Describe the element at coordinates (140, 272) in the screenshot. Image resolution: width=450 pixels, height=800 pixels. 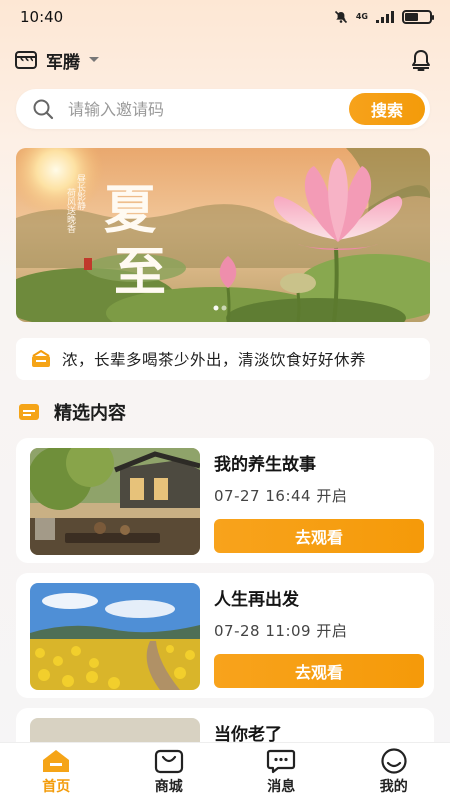
I see `banner-title-char-2: 至` at that location.